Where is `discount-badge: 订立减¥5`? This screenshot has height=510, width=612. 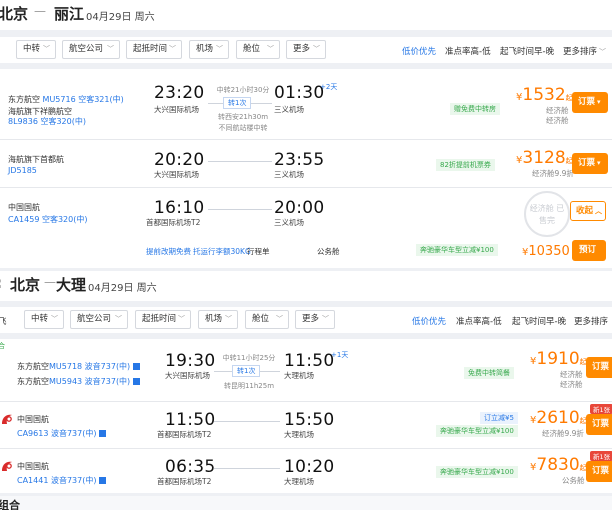 discount-badge: 订立减¥5 is located at coordinates (499, 418).